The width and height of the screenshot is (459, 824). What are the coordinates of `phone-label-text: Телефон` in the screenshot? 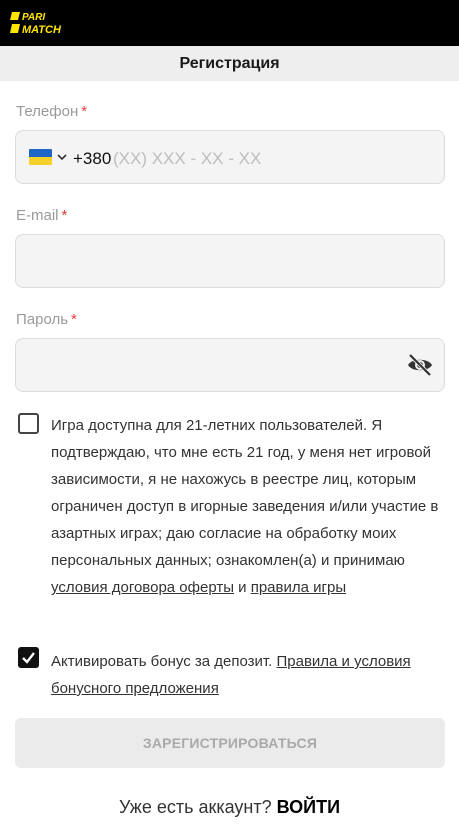 It's located at (47, 111).